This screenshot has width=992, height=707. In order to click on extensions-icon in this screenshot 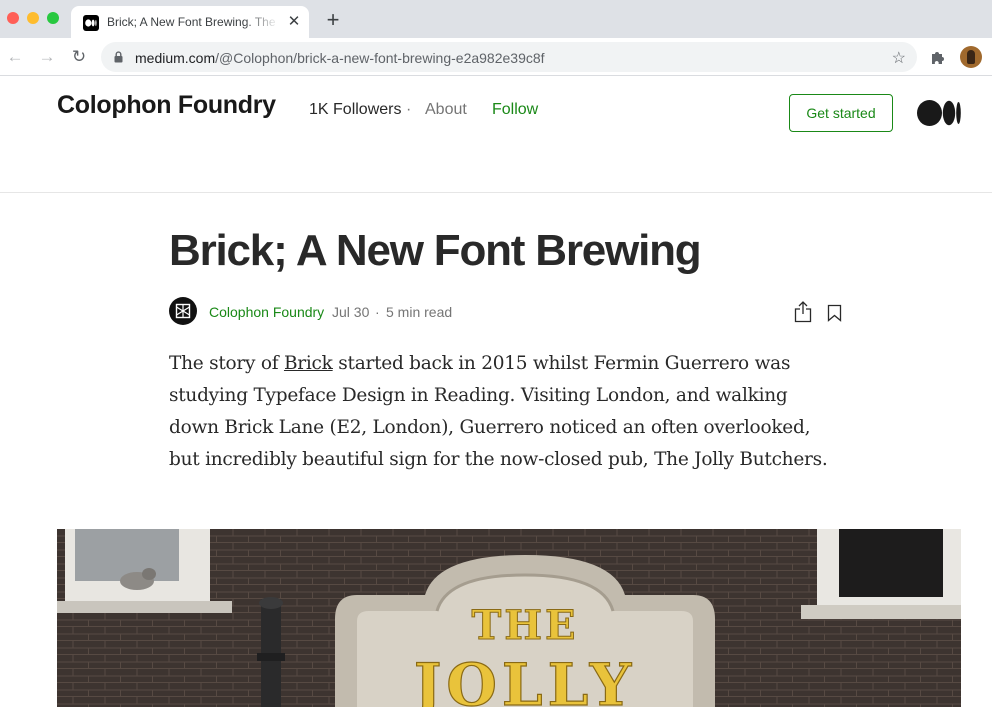, I will do `click(938, 57)`.